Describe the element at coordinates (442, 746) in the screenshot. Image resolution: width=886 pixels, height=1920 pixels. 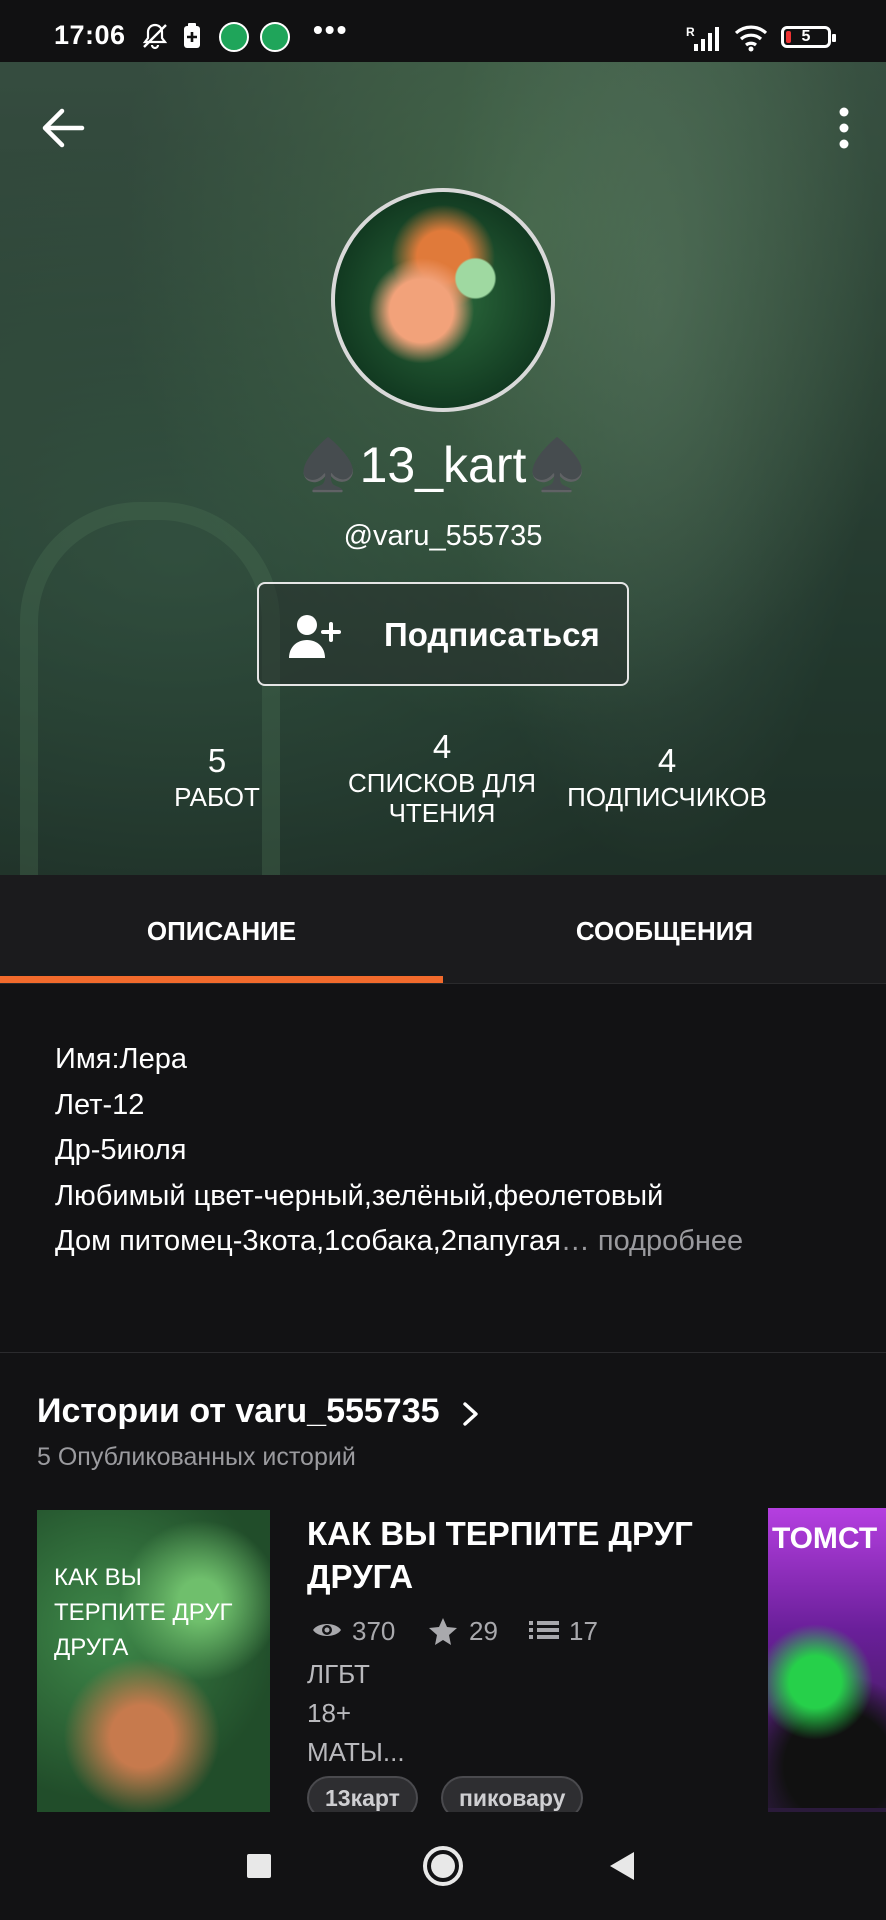
I see `stat-reading-lists-count: 4` at that location.